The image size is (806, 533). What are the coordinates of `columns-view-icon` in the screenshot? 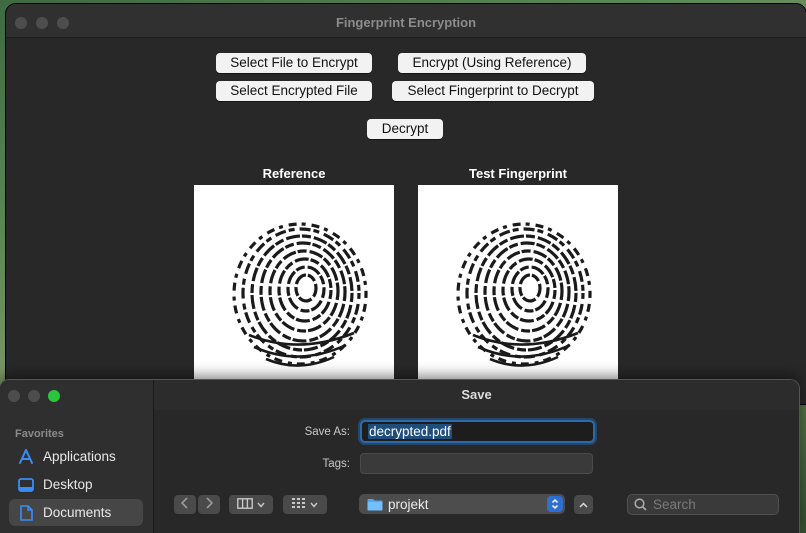 It's located at (245, 504).